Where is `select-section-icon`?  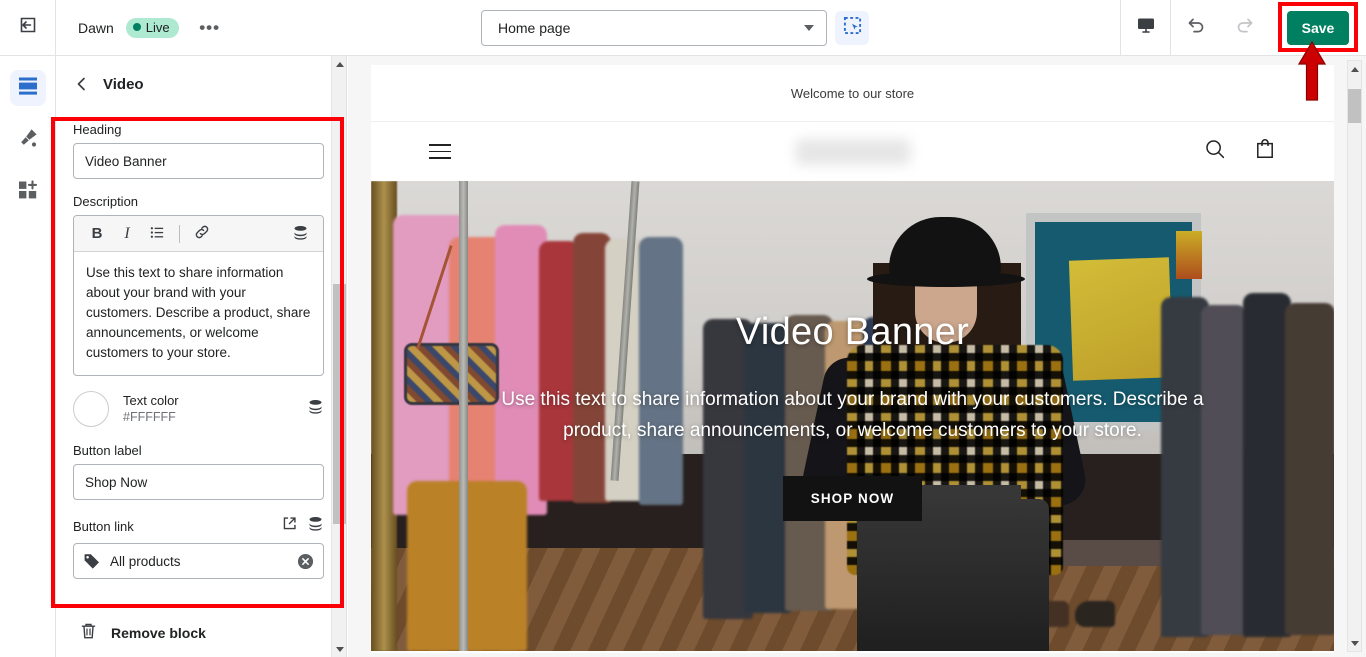
select-section-icon is located at coordinates (852, 28).